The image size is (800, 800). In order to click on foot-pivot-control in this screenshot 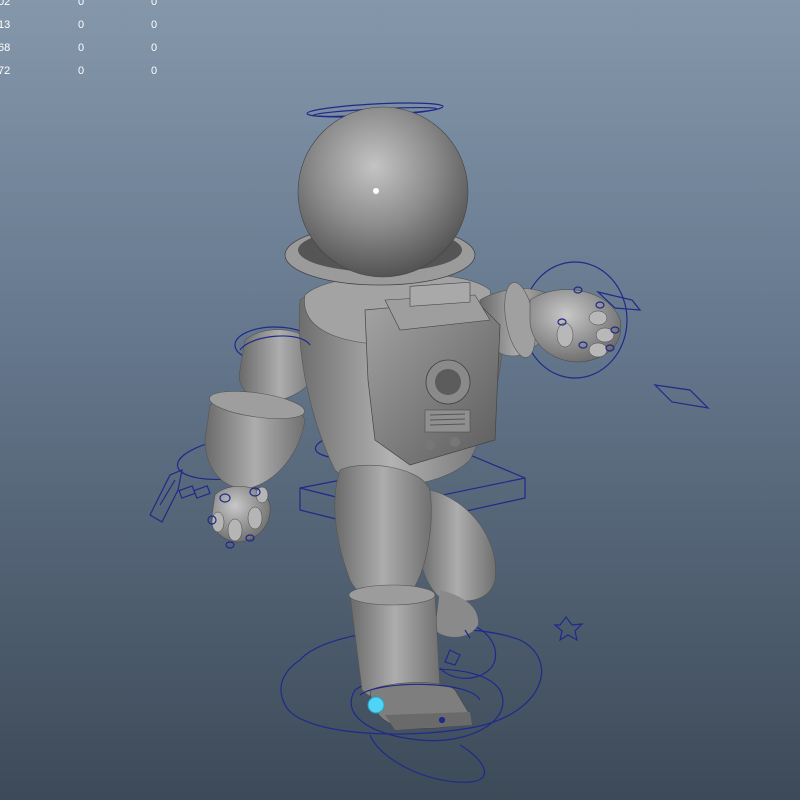, I will do `click(452, 657)`.